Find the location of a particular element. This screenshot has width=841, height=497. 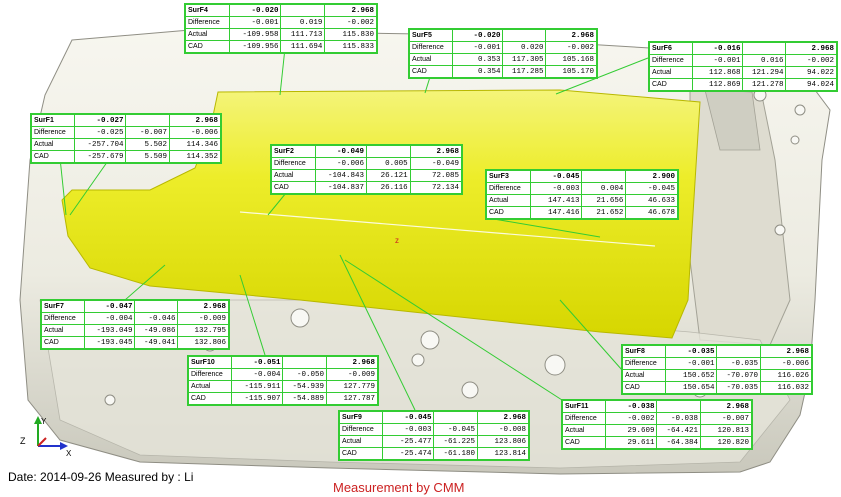

value-z: 72.134 is located at coordinates (436, 187).